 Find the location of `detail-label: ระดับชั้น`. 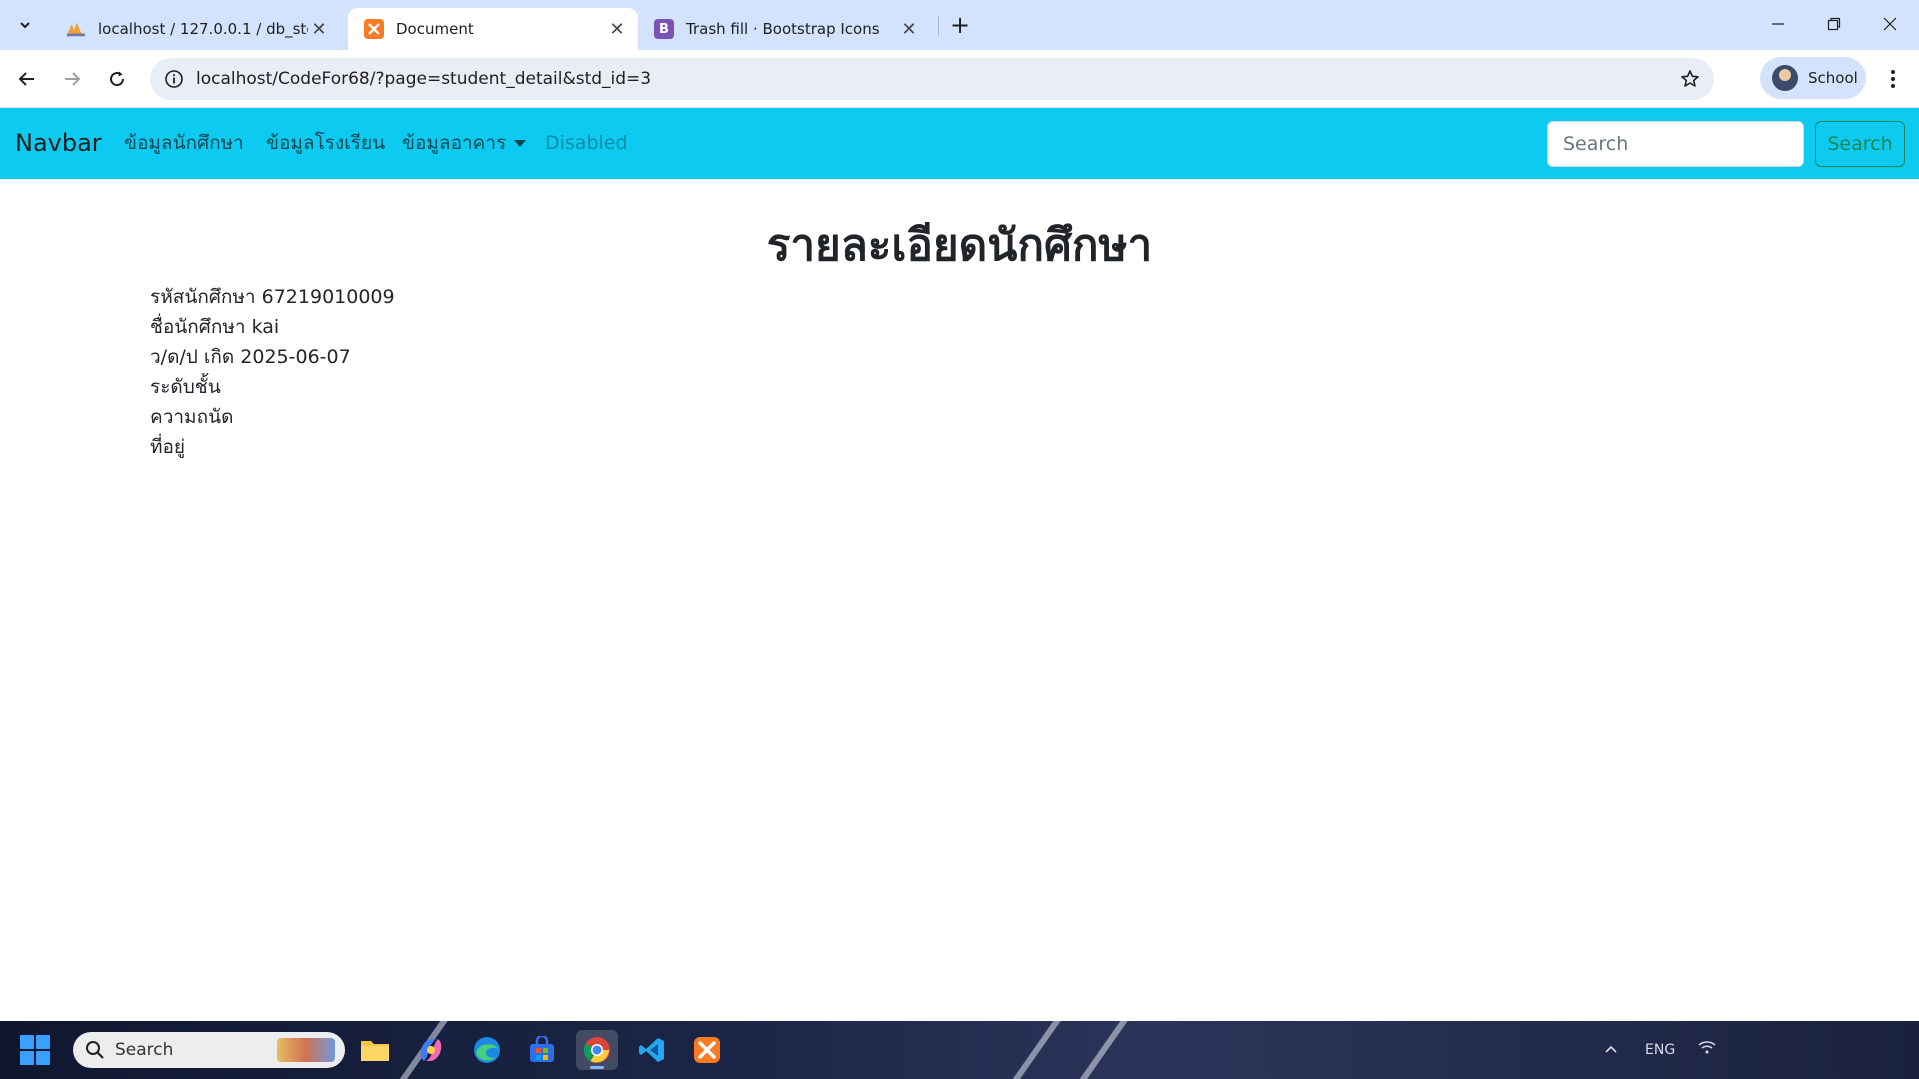

detail-label: ระดับชั้น is located at coordinates (185, 387).